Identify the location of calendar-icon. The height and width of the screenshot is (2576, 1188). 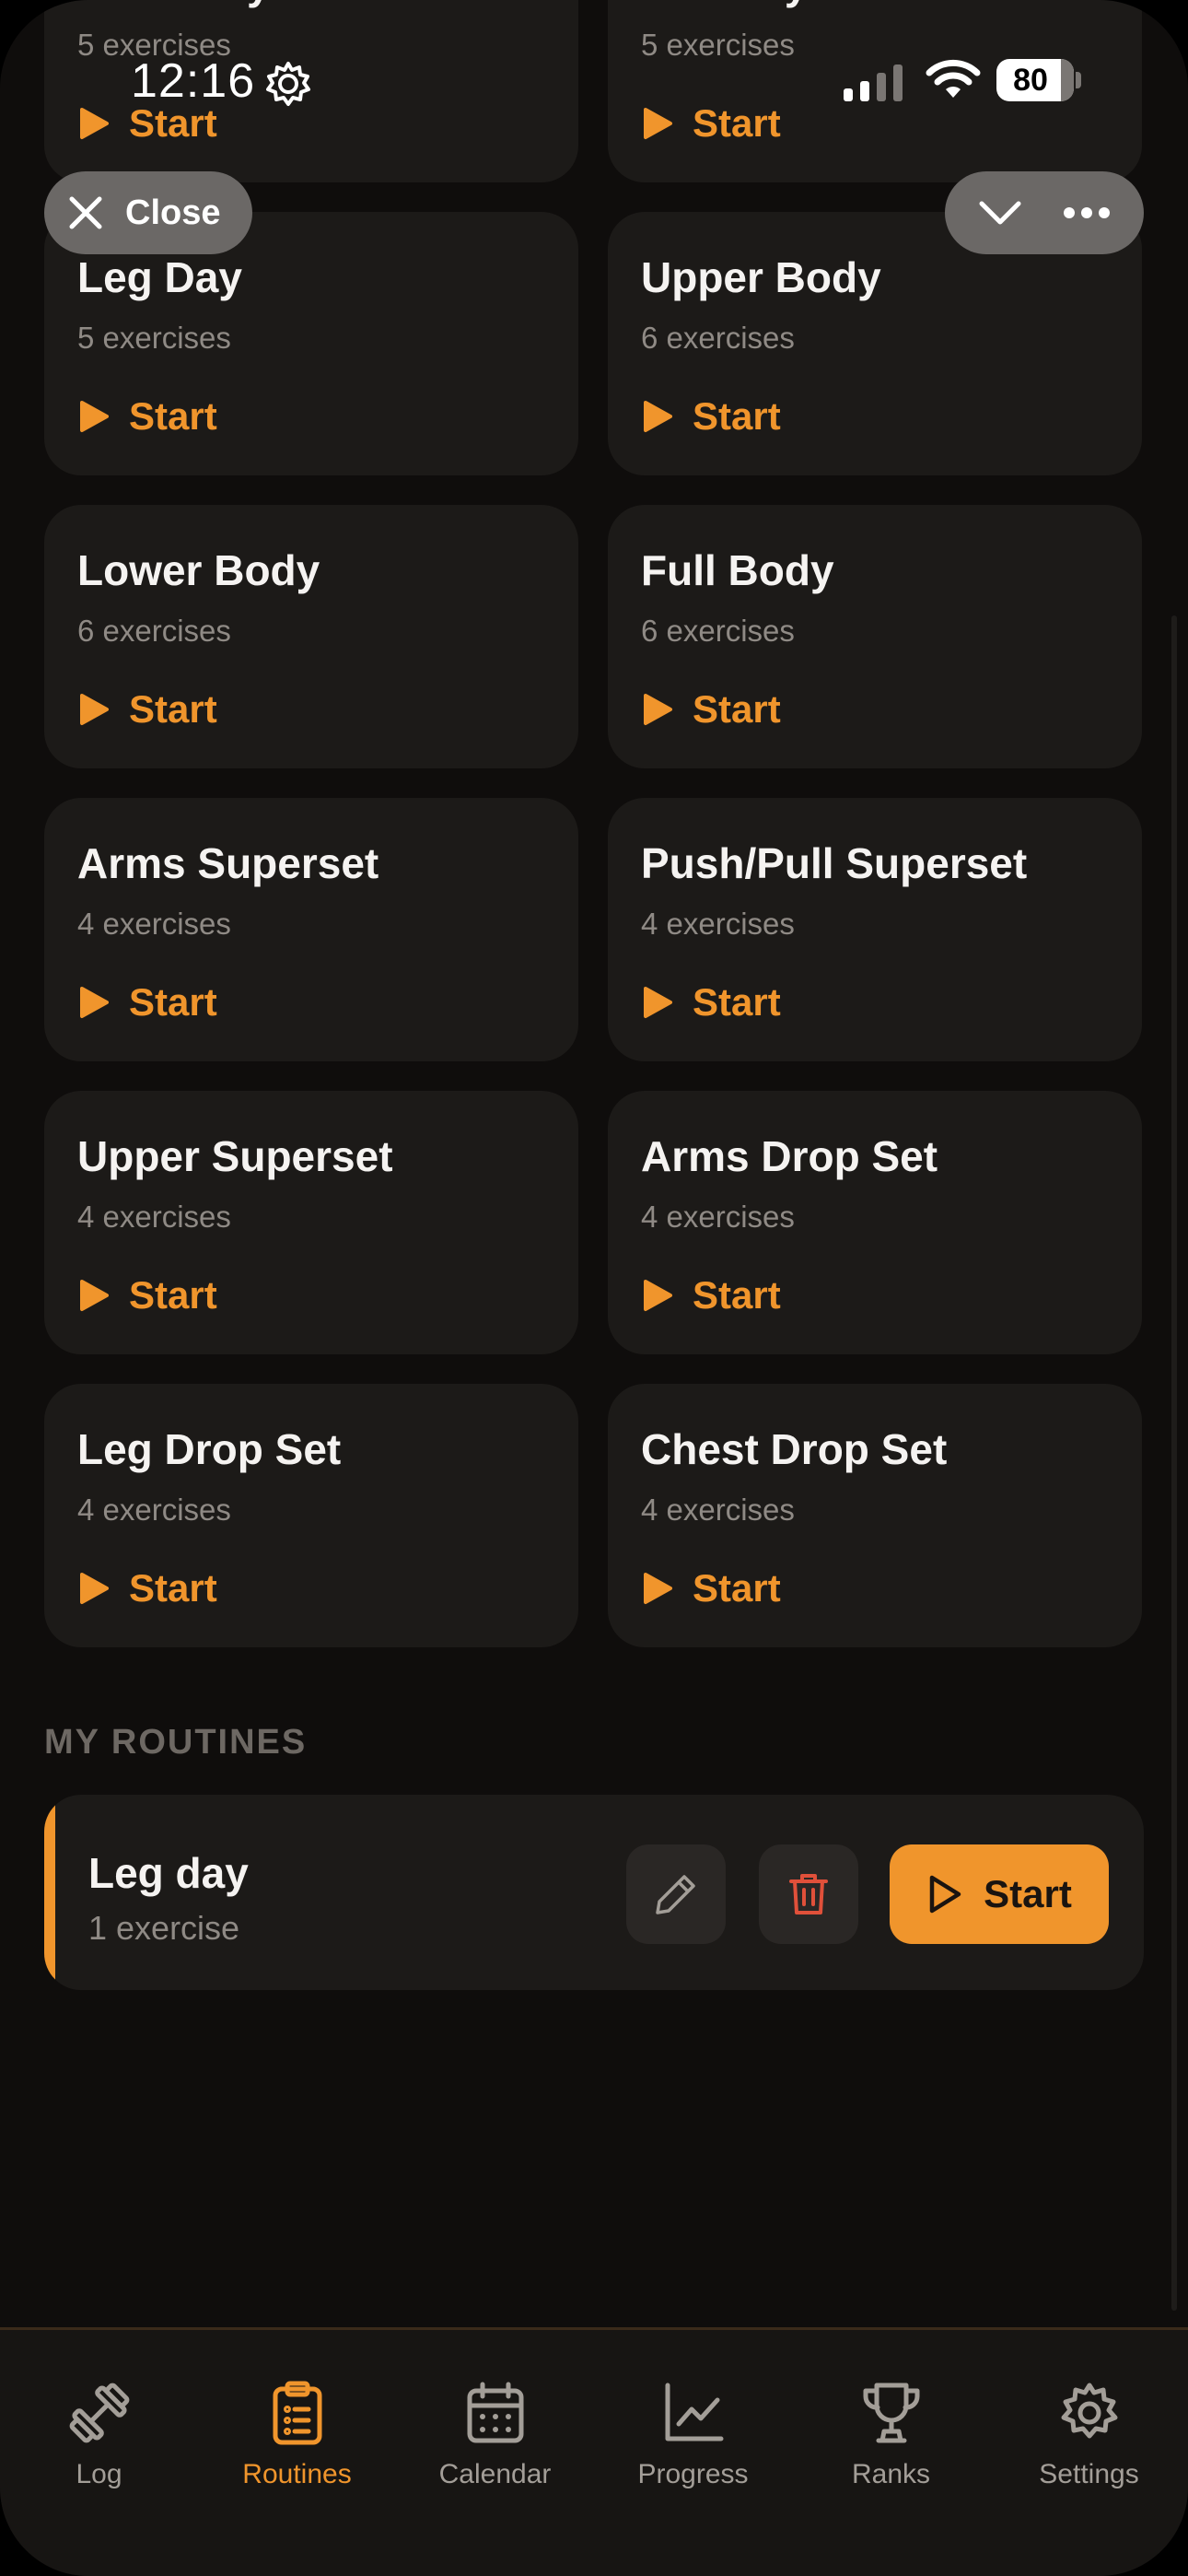
(495, 2412).